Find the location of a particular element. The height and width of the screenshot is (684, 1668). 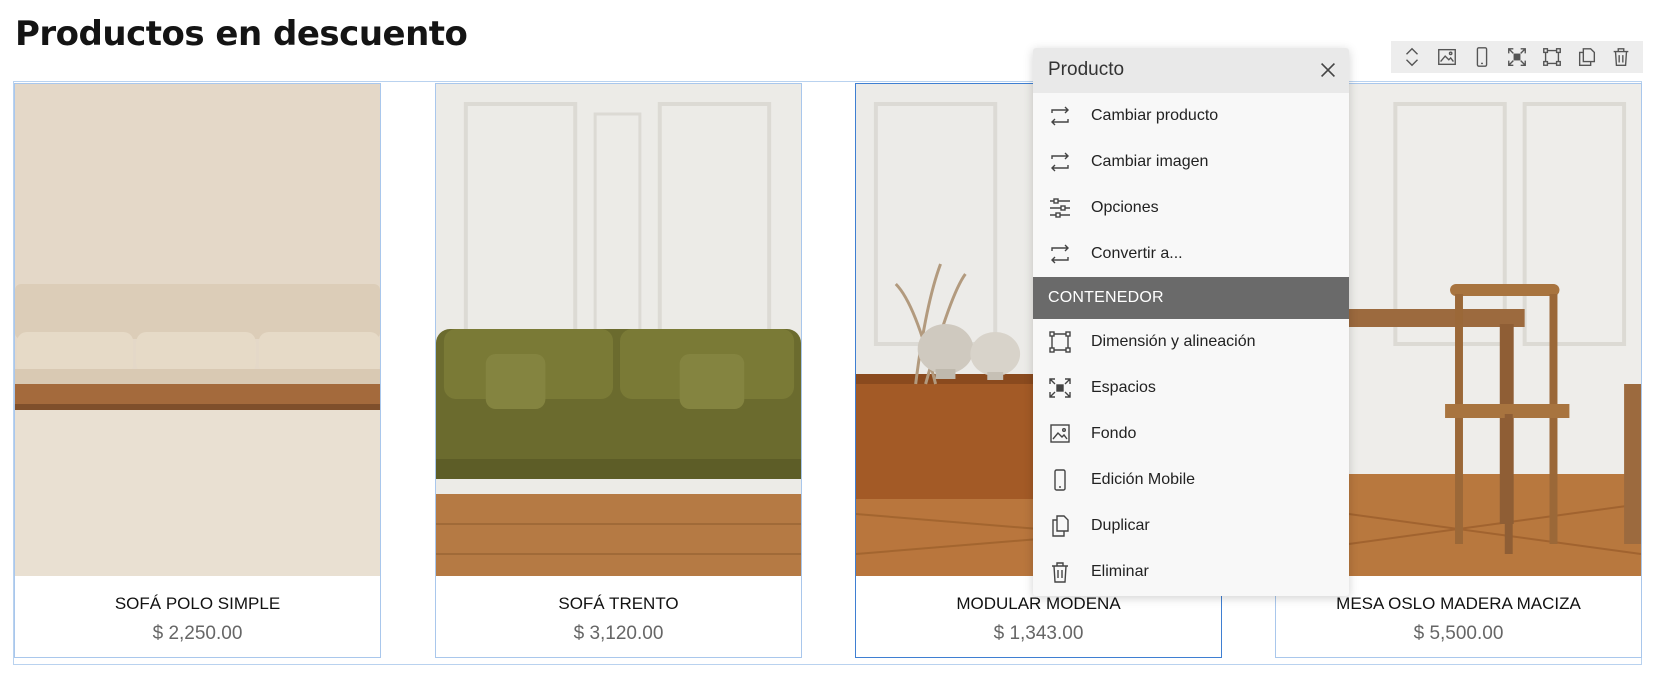

product-name: SOFÁ TRENTO is located at coordinates (618, 603).